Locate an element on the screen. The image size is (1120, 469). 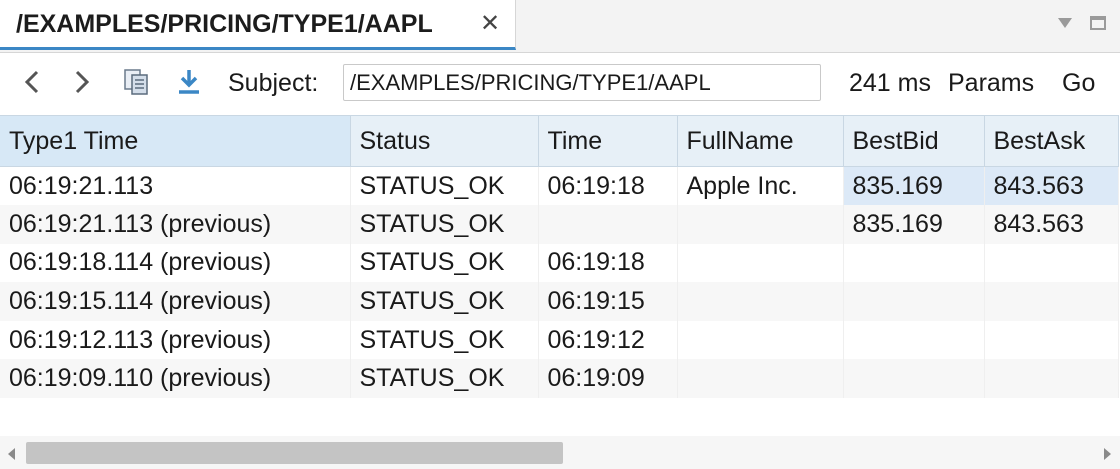
column-header-bestask: BestAsk is located at coordinates (1051, 141).